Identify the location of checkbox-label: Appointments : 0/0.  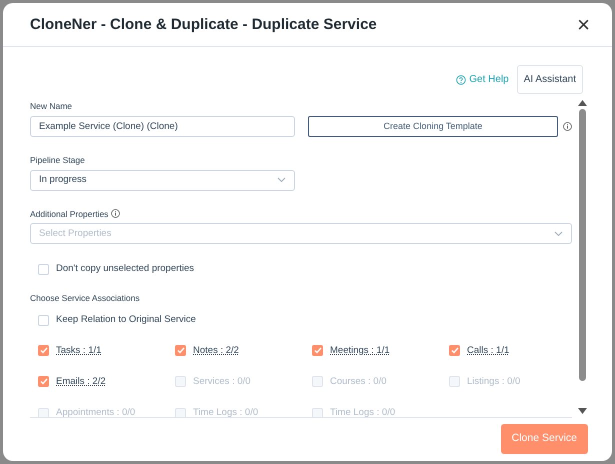
(96, 411).